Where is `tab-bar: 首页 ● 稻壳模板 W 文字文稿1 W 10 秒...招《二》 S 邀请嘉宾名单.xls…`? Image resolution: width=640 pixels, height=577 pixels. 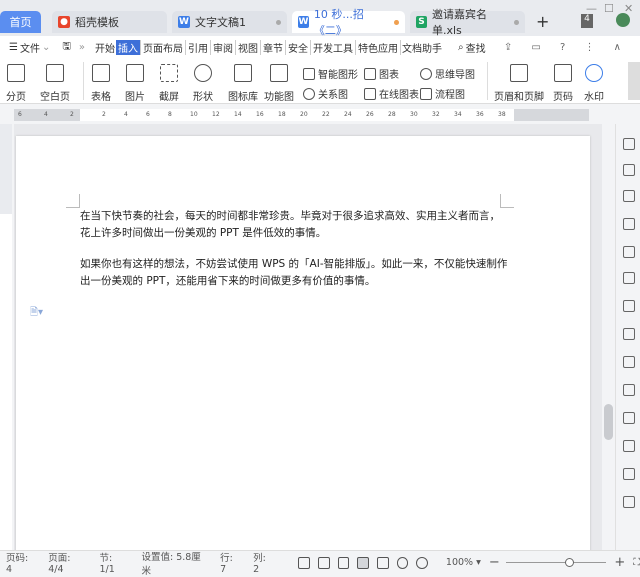 tab-bar: 首页 ● 稻壳模板 W 文字文稿1 W 10 秒...招《二》 S 邀请嘉宾名单.xls… is located at coordinates (320, 18).